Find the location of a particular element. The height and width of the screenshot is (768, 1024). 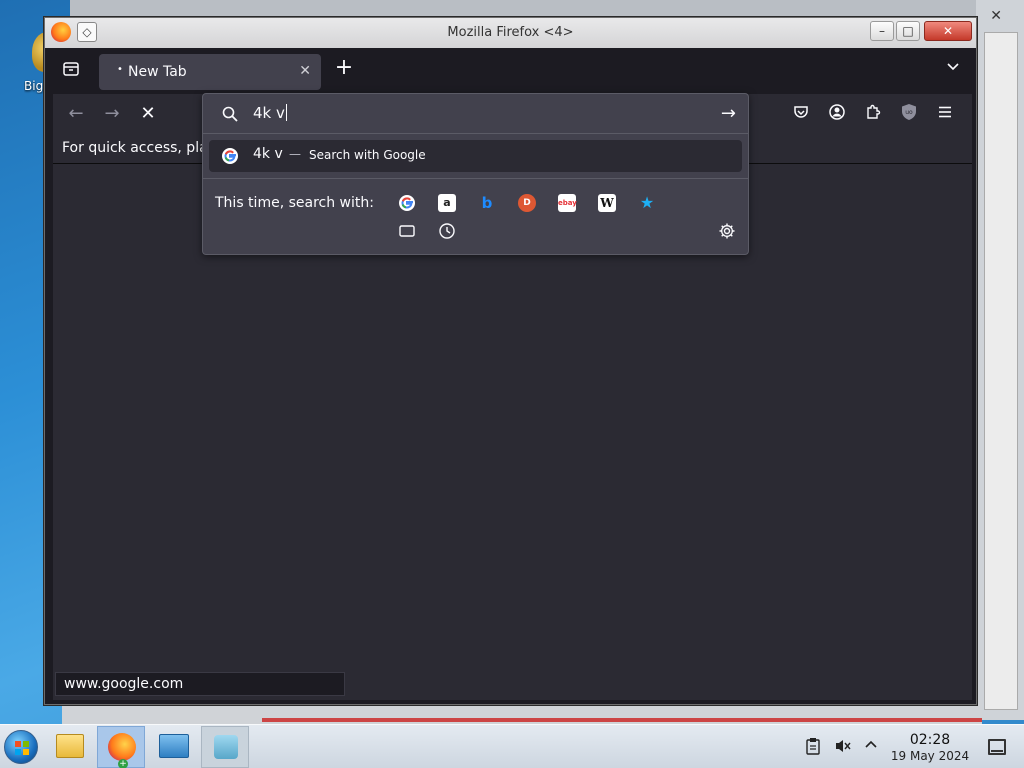

new-tab-button: + is located at coordinates (344, 68).